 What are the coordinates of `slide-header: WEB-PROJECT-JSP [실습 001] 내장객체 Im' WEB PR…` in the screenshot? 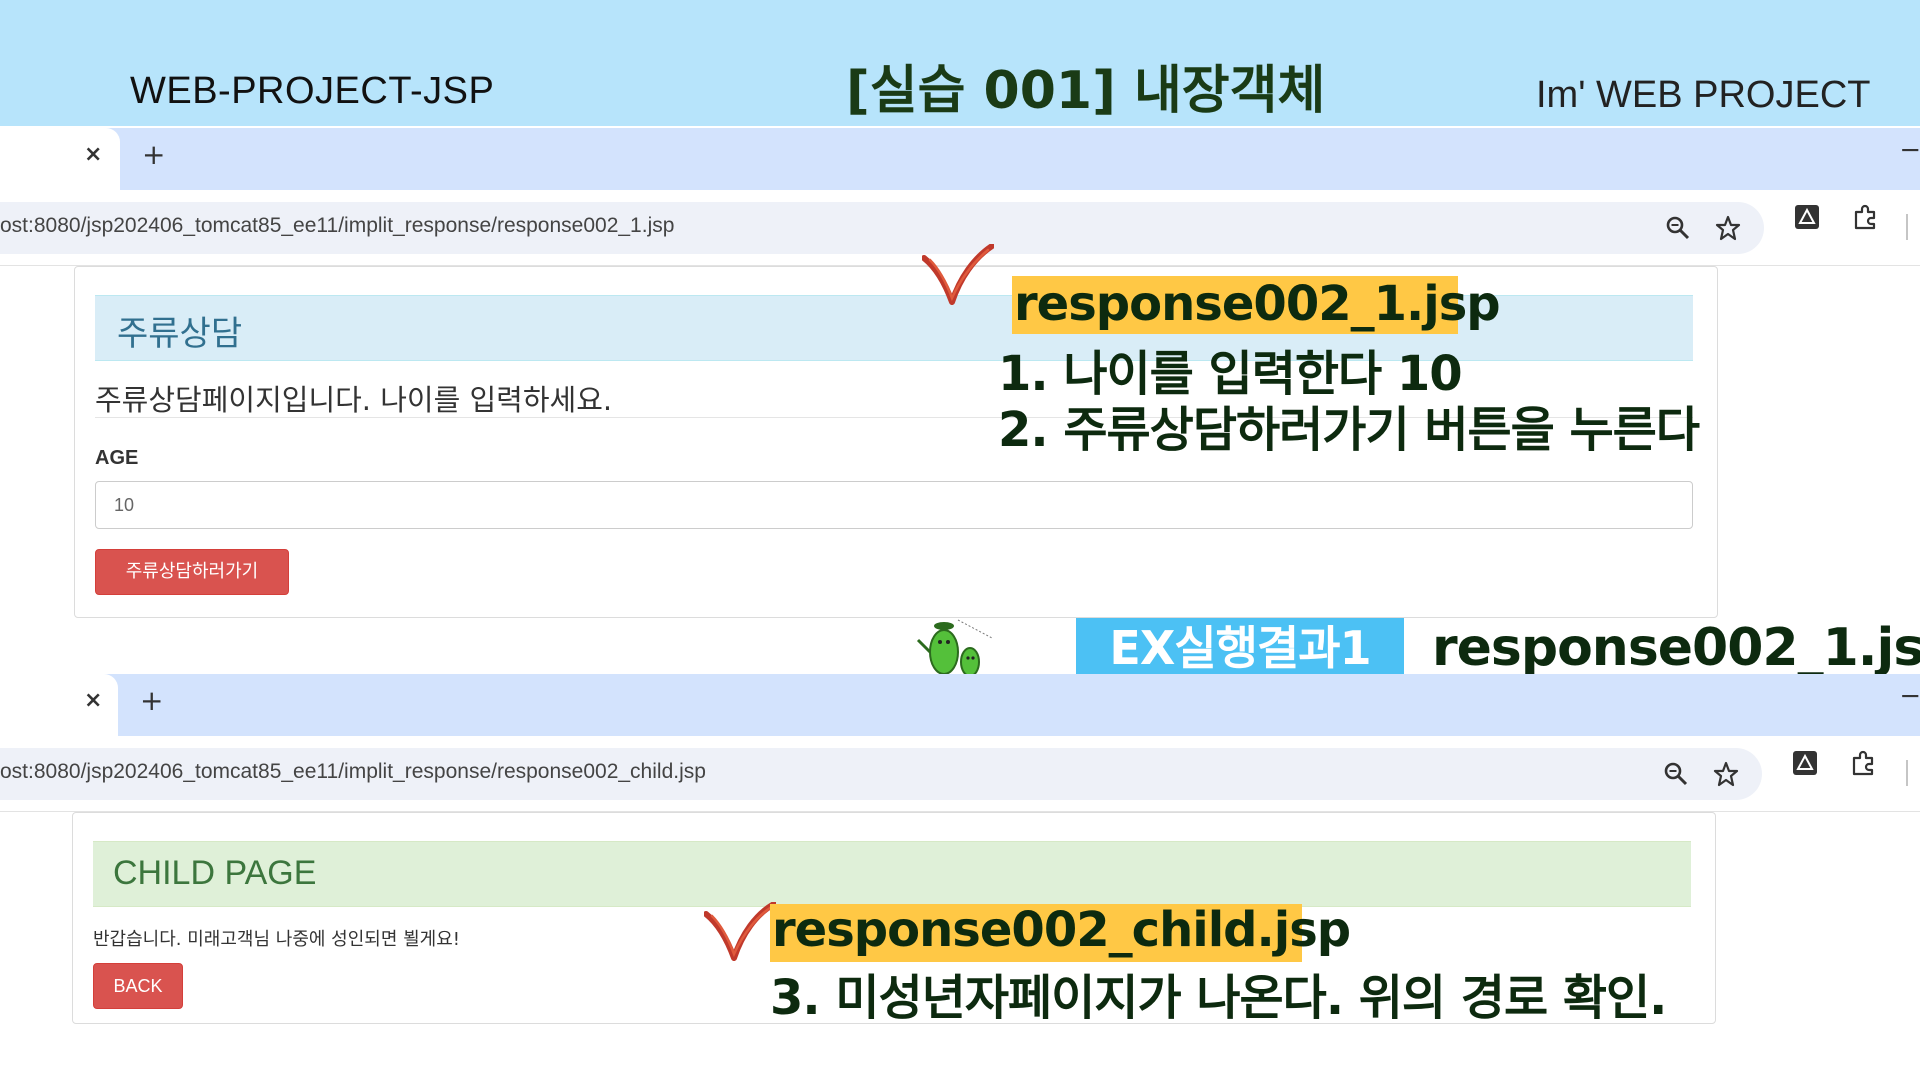 It's located at (960, 63).